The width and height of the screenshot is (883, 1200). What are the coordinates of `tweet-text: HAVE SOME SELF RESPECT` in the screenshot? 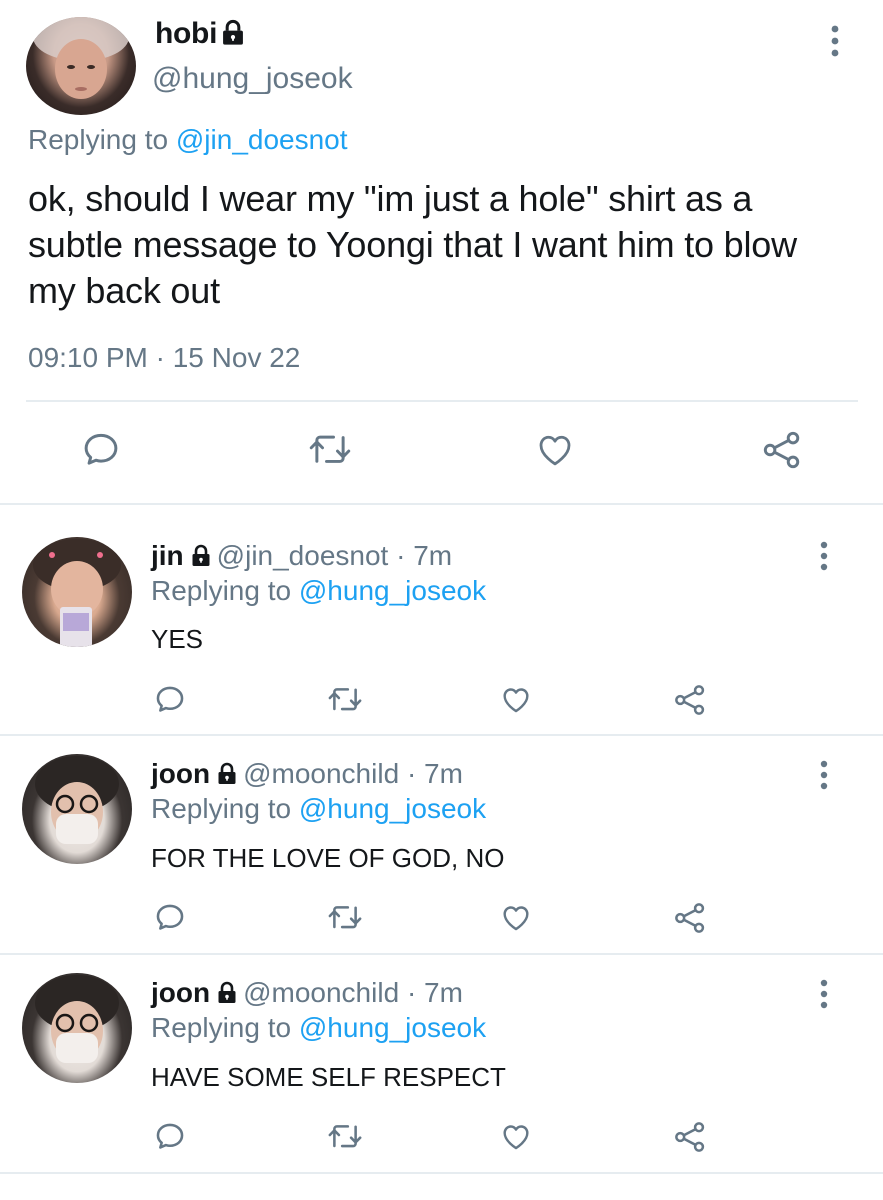 It's located at (328, 1077).